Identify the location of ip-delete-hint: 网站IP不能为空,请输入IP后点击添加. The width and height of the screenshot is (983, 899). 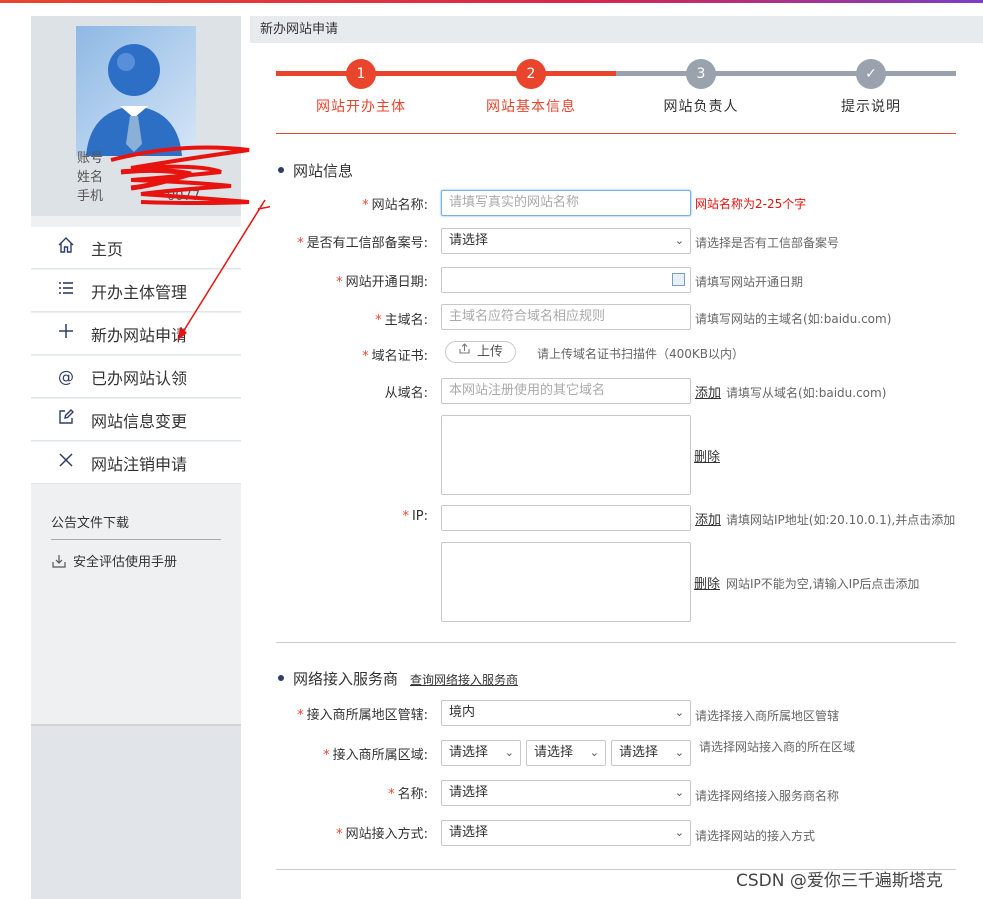
(823, 584).